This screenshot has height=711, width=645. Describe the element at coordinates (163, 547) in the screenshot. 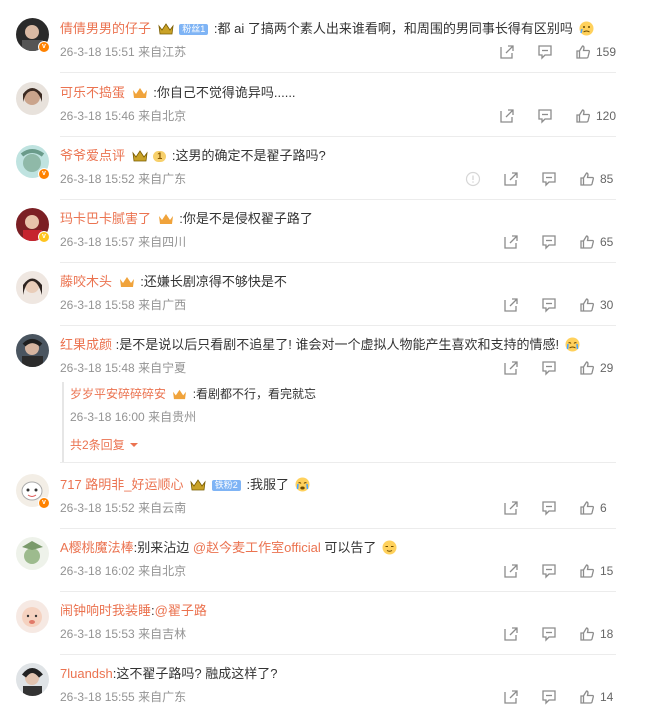

I see `comment-text: :别来沾边` at that location.